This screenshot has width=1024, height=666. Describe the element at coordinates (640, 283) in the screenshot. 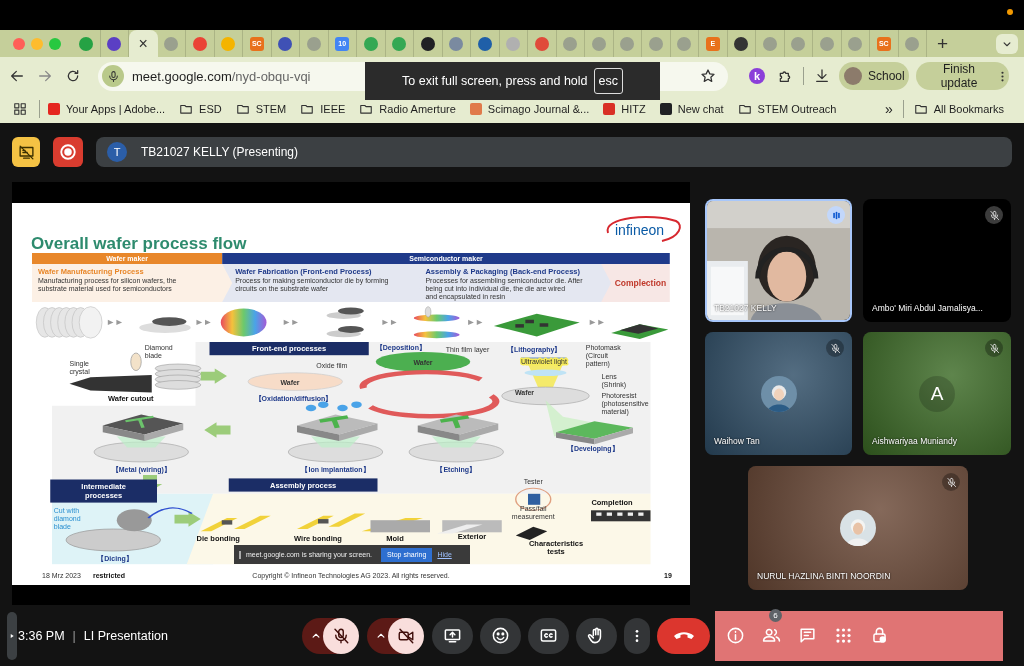

I see `step-title: Complection` at that location.